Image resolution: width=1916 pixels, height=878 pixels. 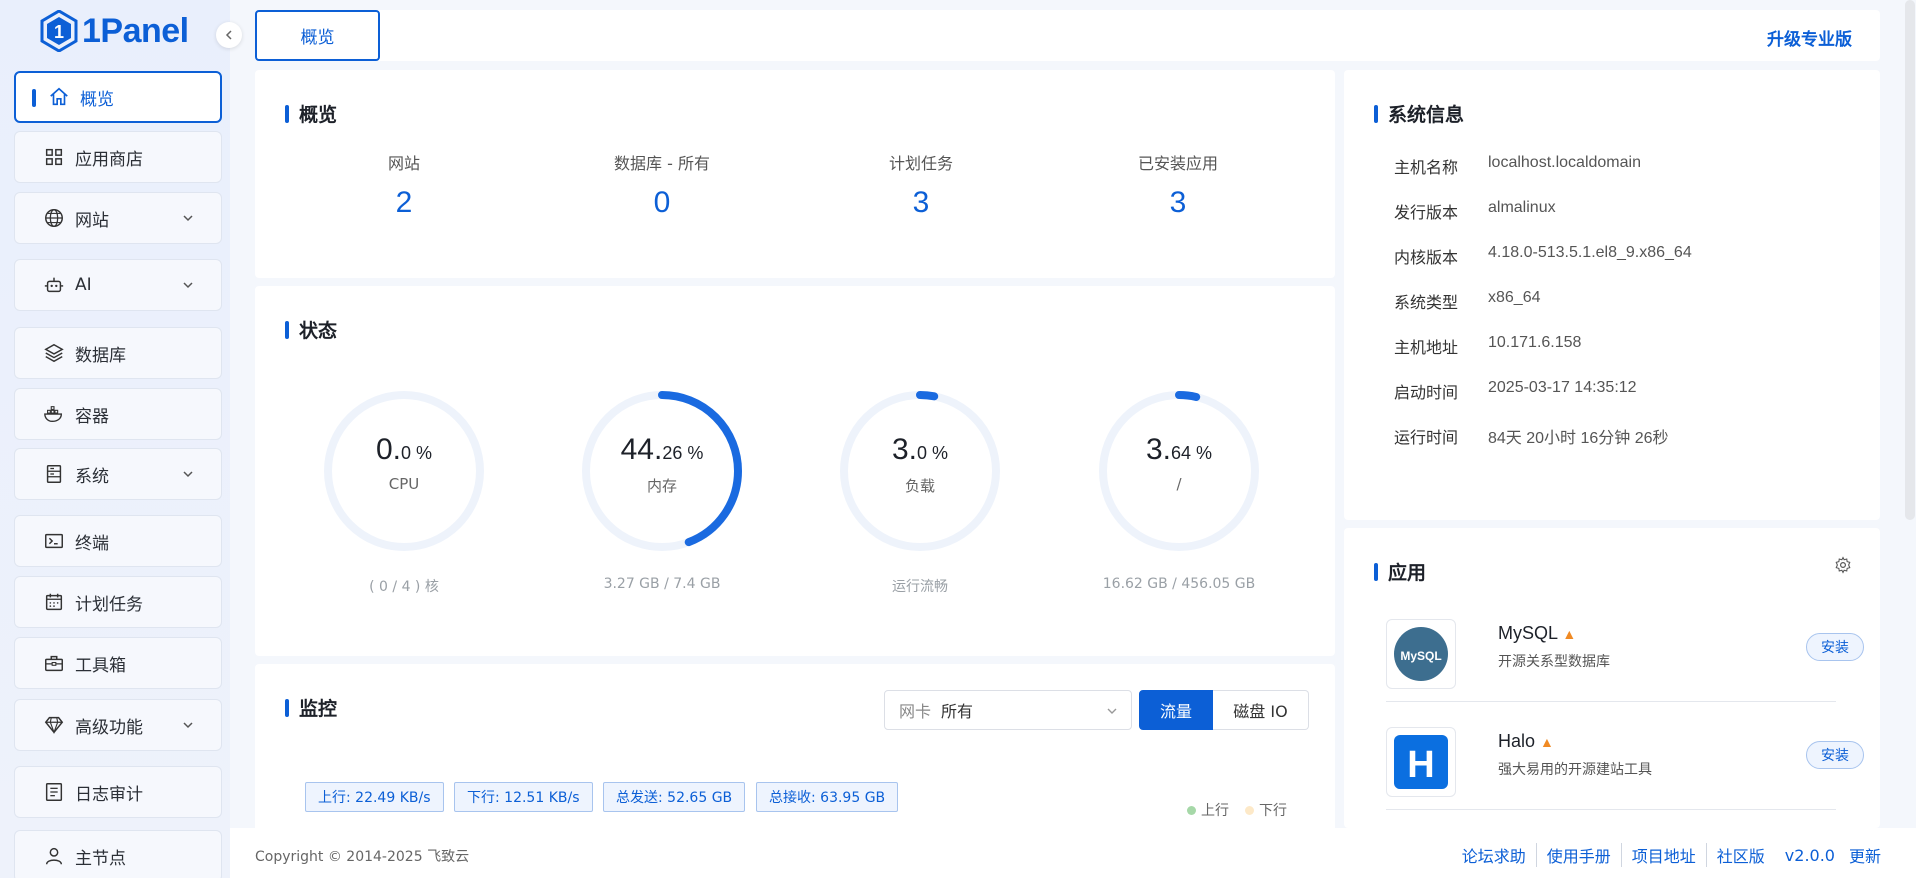 I want to click on sidebar-item-system: 系统, so click(x=118, y=474).